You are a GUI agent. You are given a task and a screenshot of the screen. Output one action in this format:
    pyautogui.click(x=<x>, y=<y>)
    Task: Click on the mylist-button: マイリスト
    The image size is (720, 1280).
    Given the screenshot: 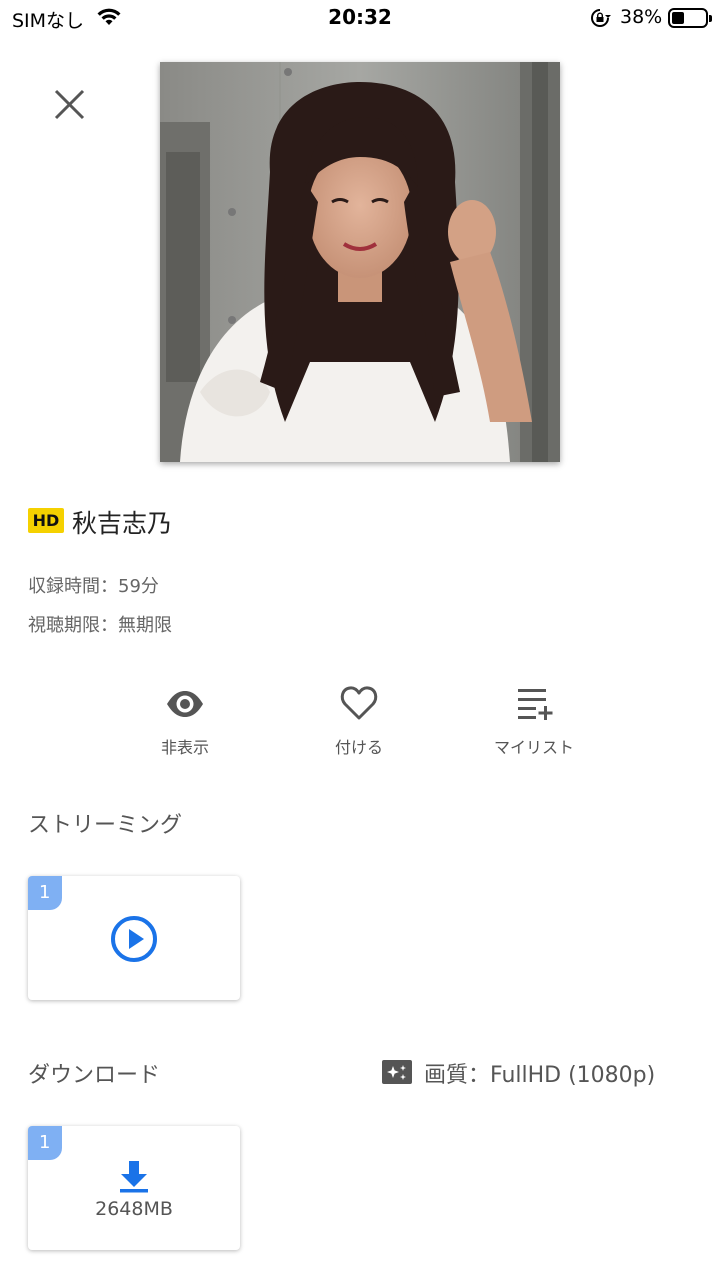 What is the action you would take?
    pyautogui.click(x=534, y=720)
    